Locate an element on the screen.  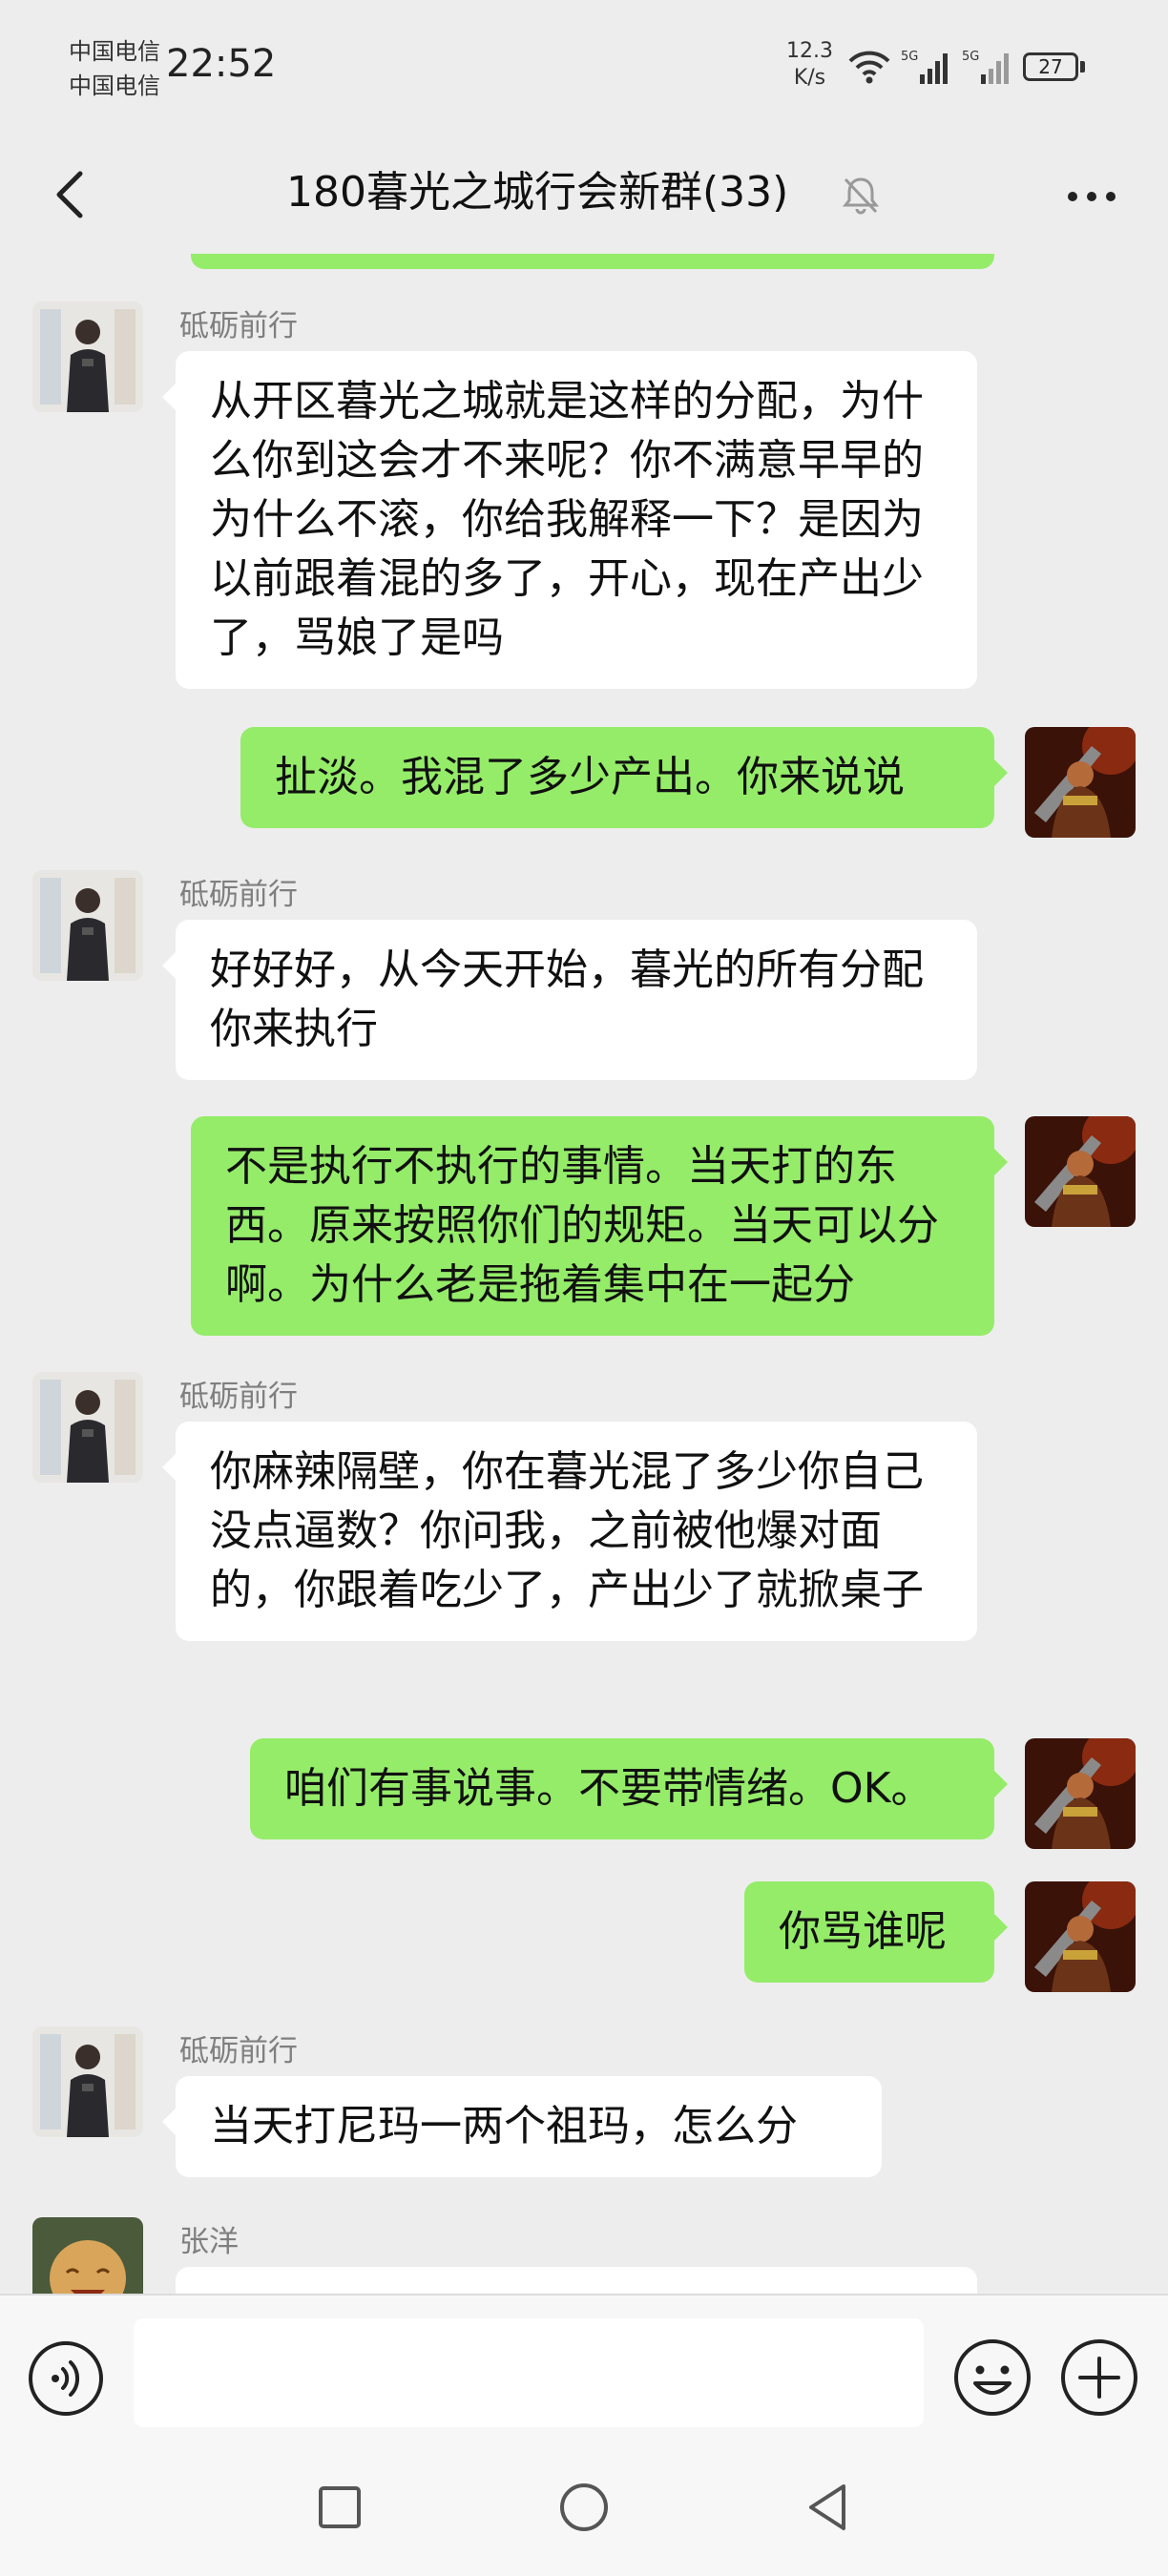
message-bubble: 你骂谁呢 is located at coordinates (876, 1932).